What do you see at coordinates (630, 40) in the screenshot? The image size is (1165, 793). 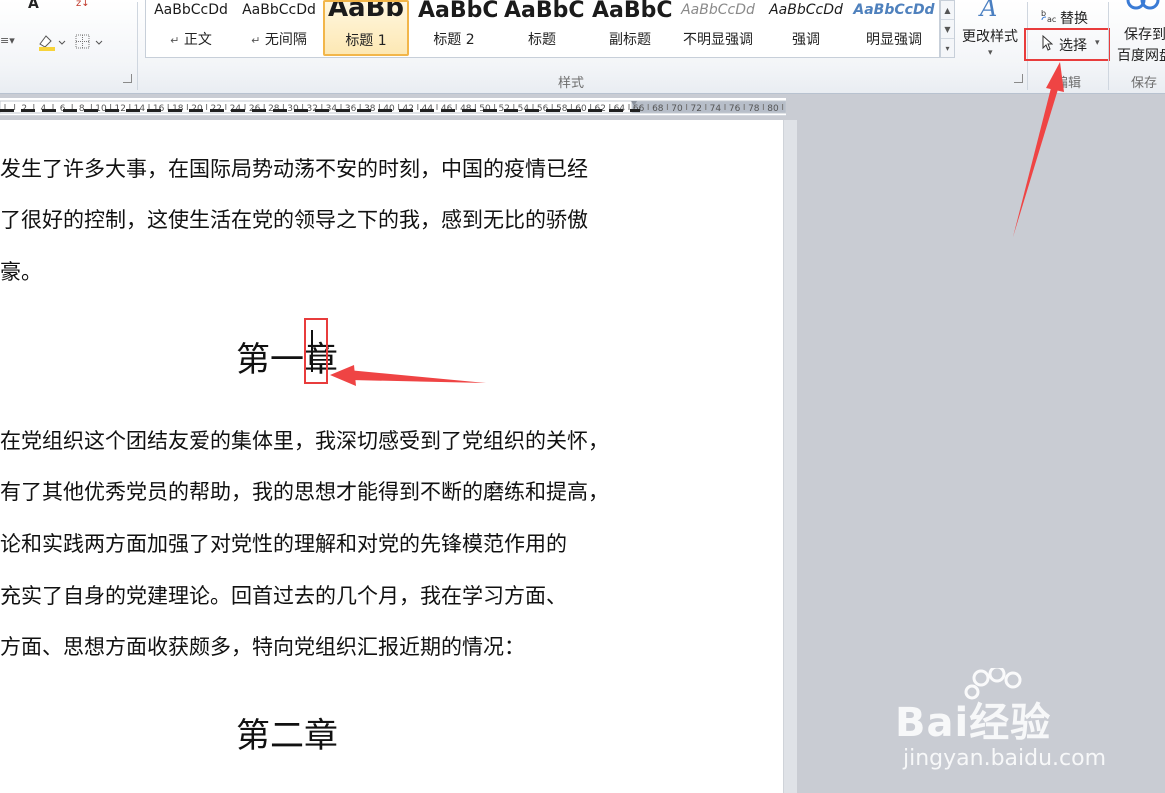 I see `style-name: 副标题` at bounding box center [630, 40].